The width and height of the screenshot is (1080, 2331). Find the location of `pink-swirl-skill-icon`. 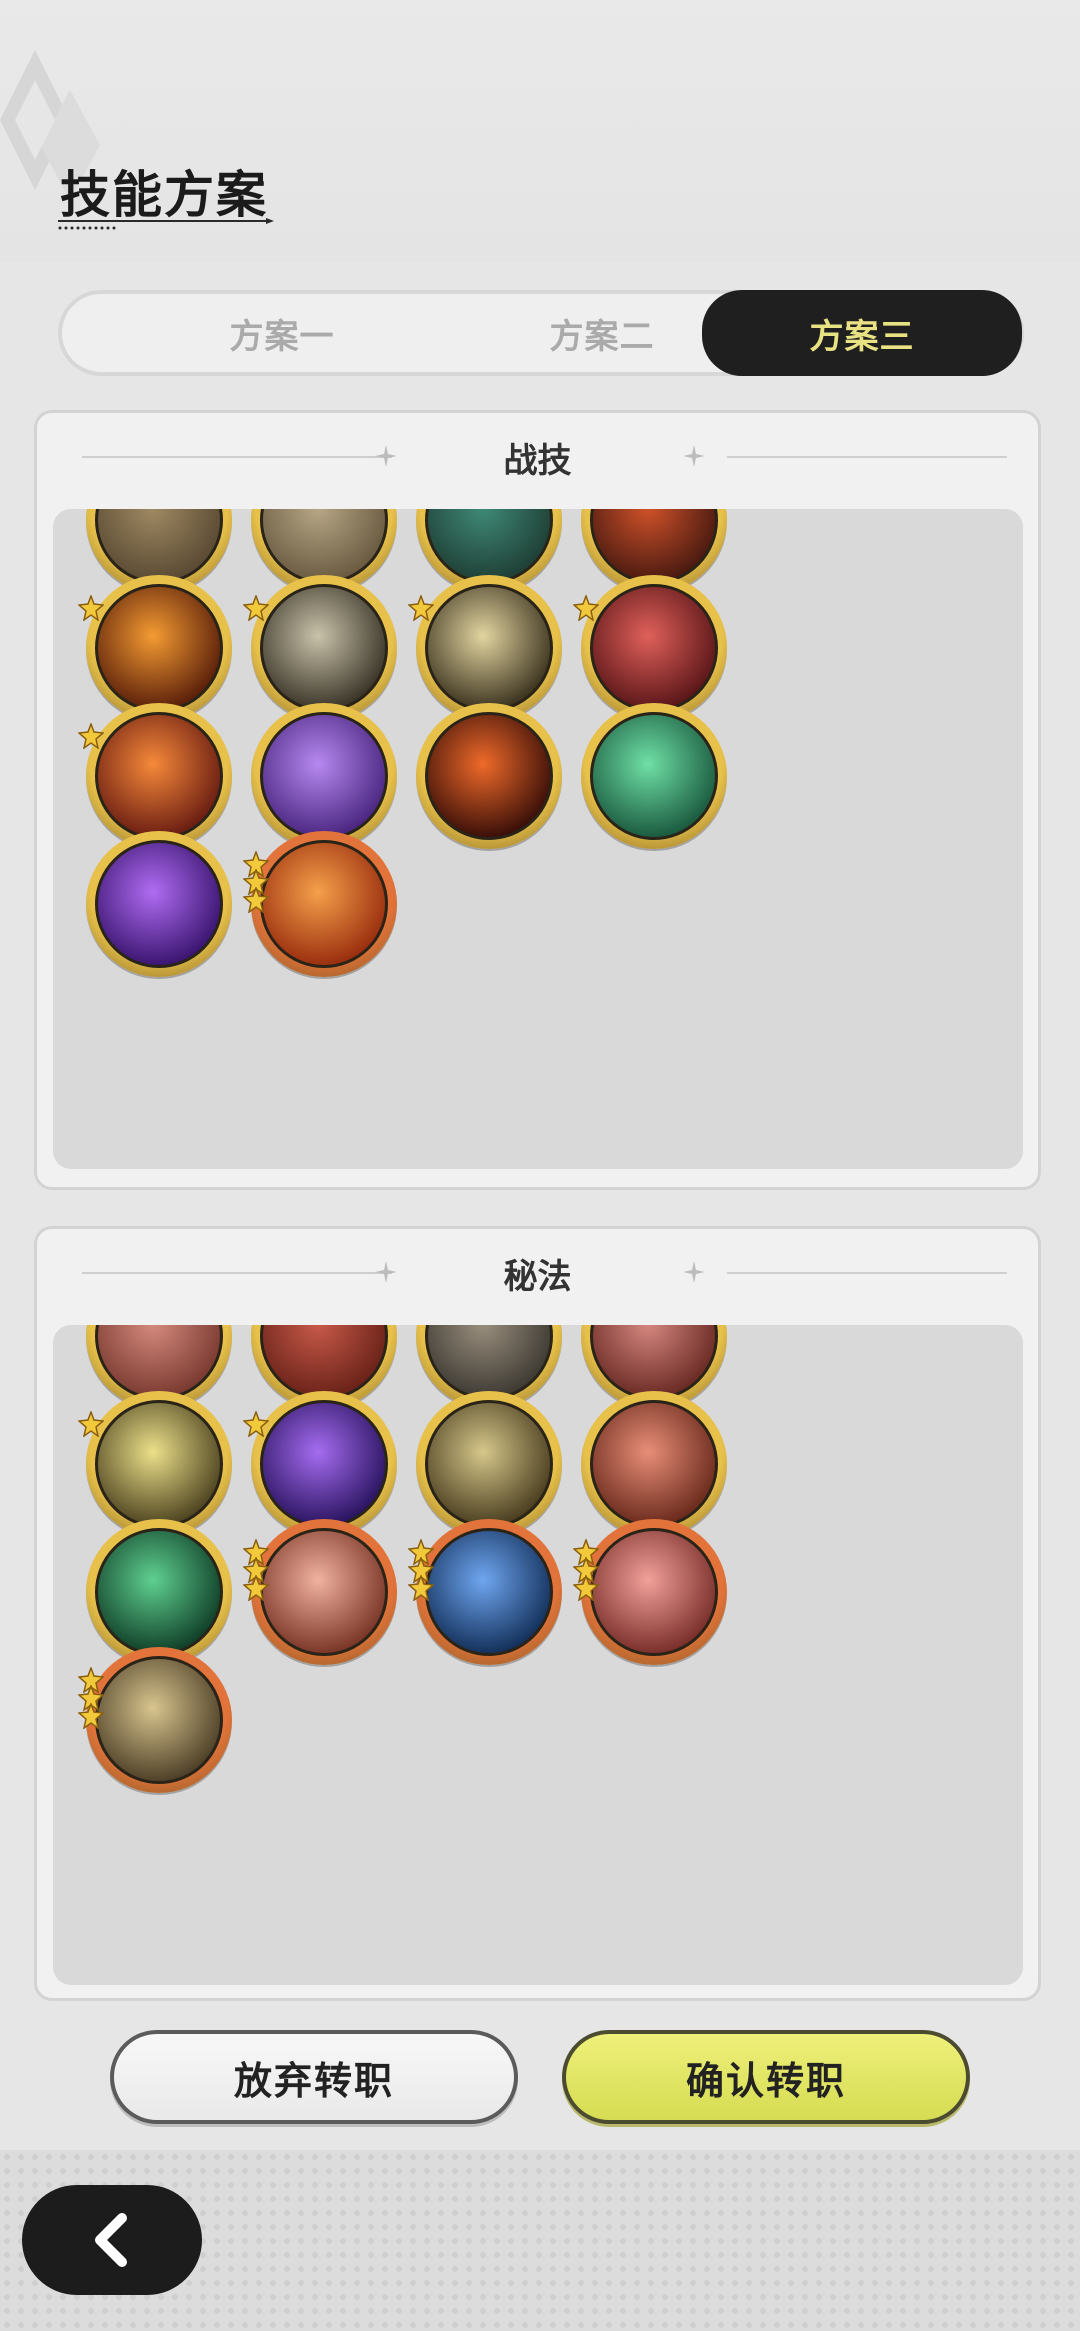

pink-swirl-skill-icon is located at coordinates (320, 1592).